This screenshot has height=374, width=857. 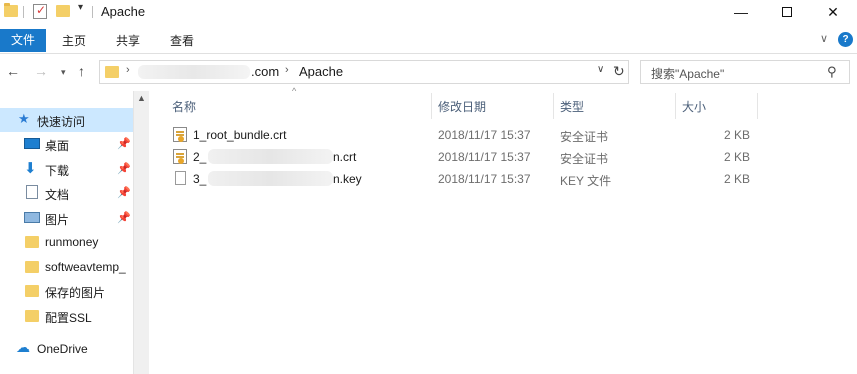 What do you see at coordinates (63, 72) in the screenshot?
I see `recent-locations-dropdown: ▾` at bounding box center [63, 72].